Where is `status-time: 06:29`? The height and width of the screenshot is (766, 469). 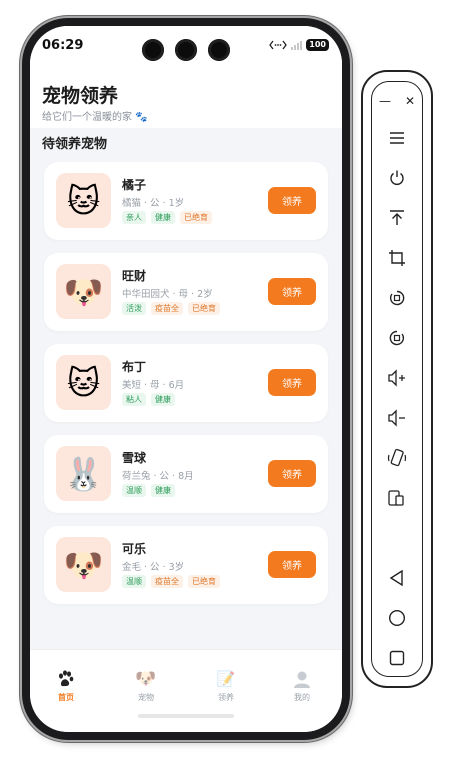 status-time: 06:29 is located at coordinates (63, 45).